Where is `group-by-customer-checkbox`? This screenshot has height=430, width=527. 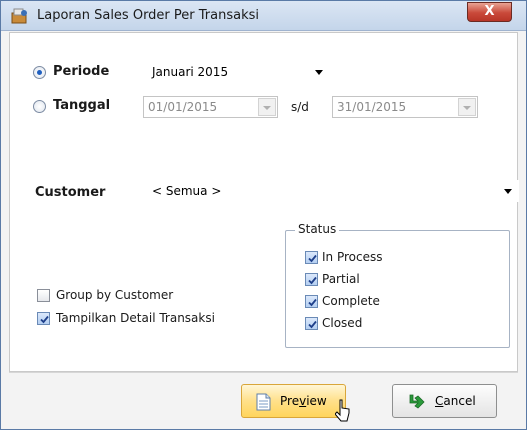
group-by-customer-checkbox is located at coordinates (43, 295).